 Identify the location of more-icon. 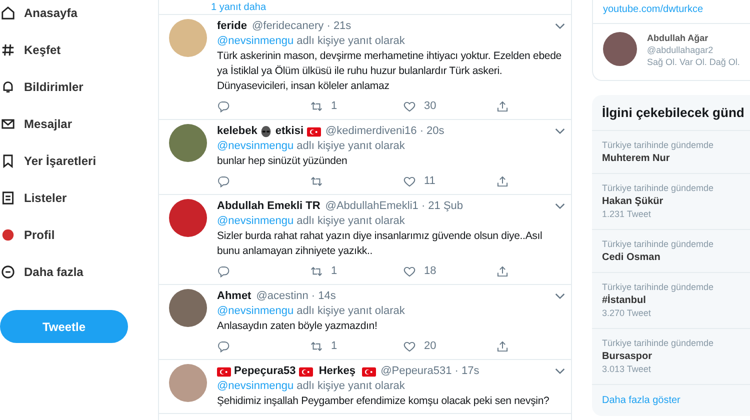
(8, 272).